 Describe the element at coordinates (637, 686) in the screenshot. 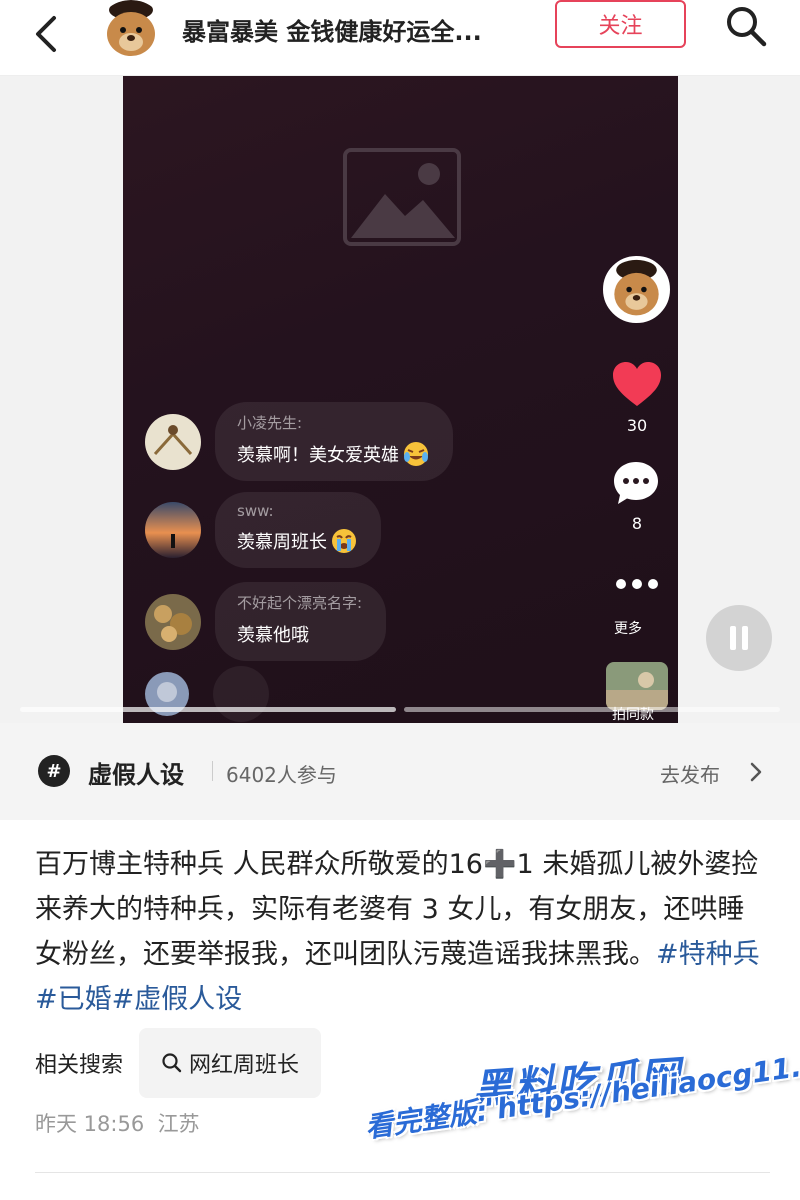

I see `same-style-thumbnail` at that location.